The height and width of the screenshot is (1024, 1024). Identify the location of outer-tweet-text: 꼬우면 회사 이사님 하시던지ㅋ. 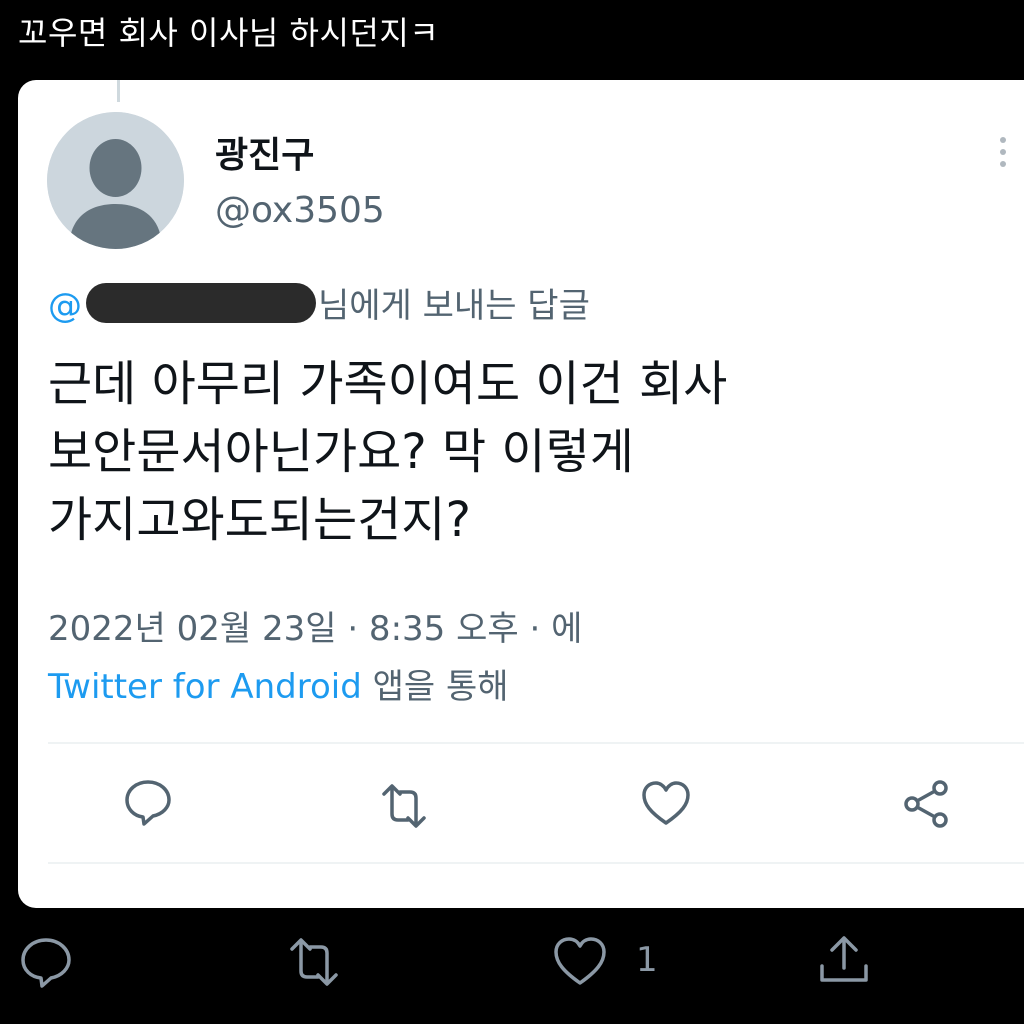
(229, 33).